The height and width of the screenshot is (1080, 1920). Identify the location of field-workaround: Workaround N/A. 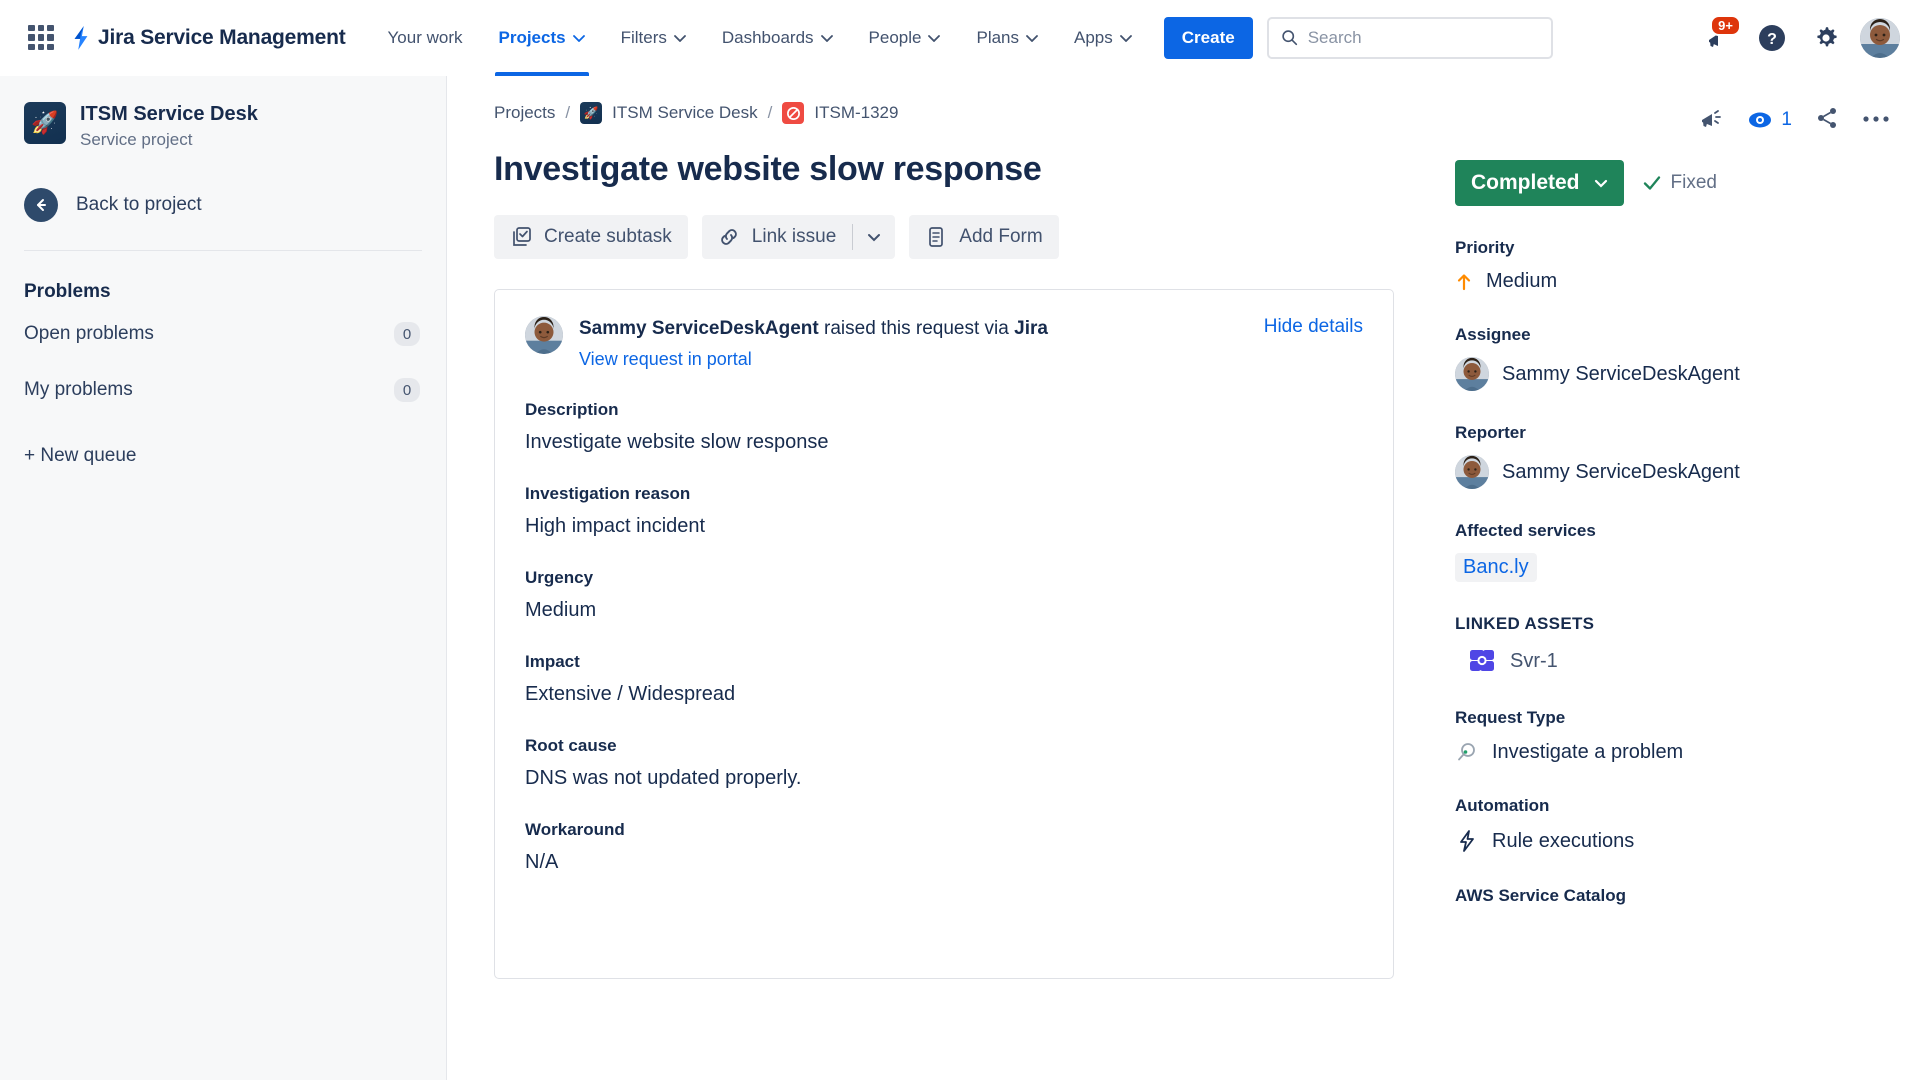
(944, 847).